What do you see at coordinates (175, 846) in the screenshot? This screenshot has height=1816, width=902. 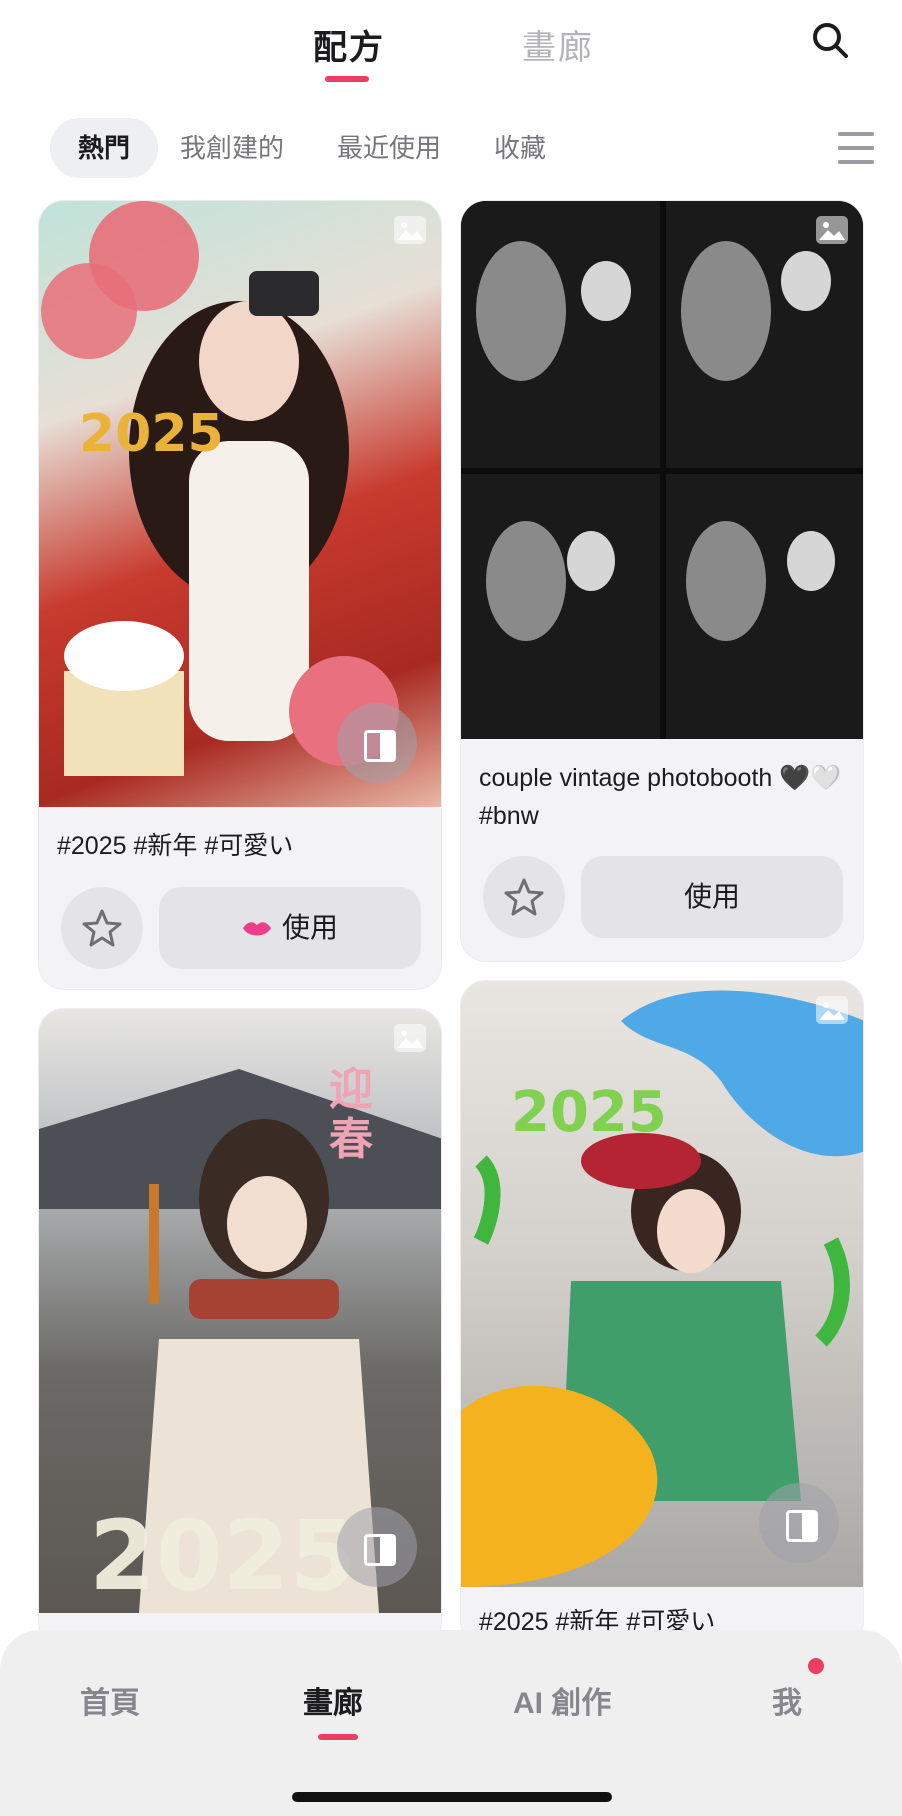 I see `recipe-caption: #2025 #新年 #可愛い` at bounding box center [175, 846].